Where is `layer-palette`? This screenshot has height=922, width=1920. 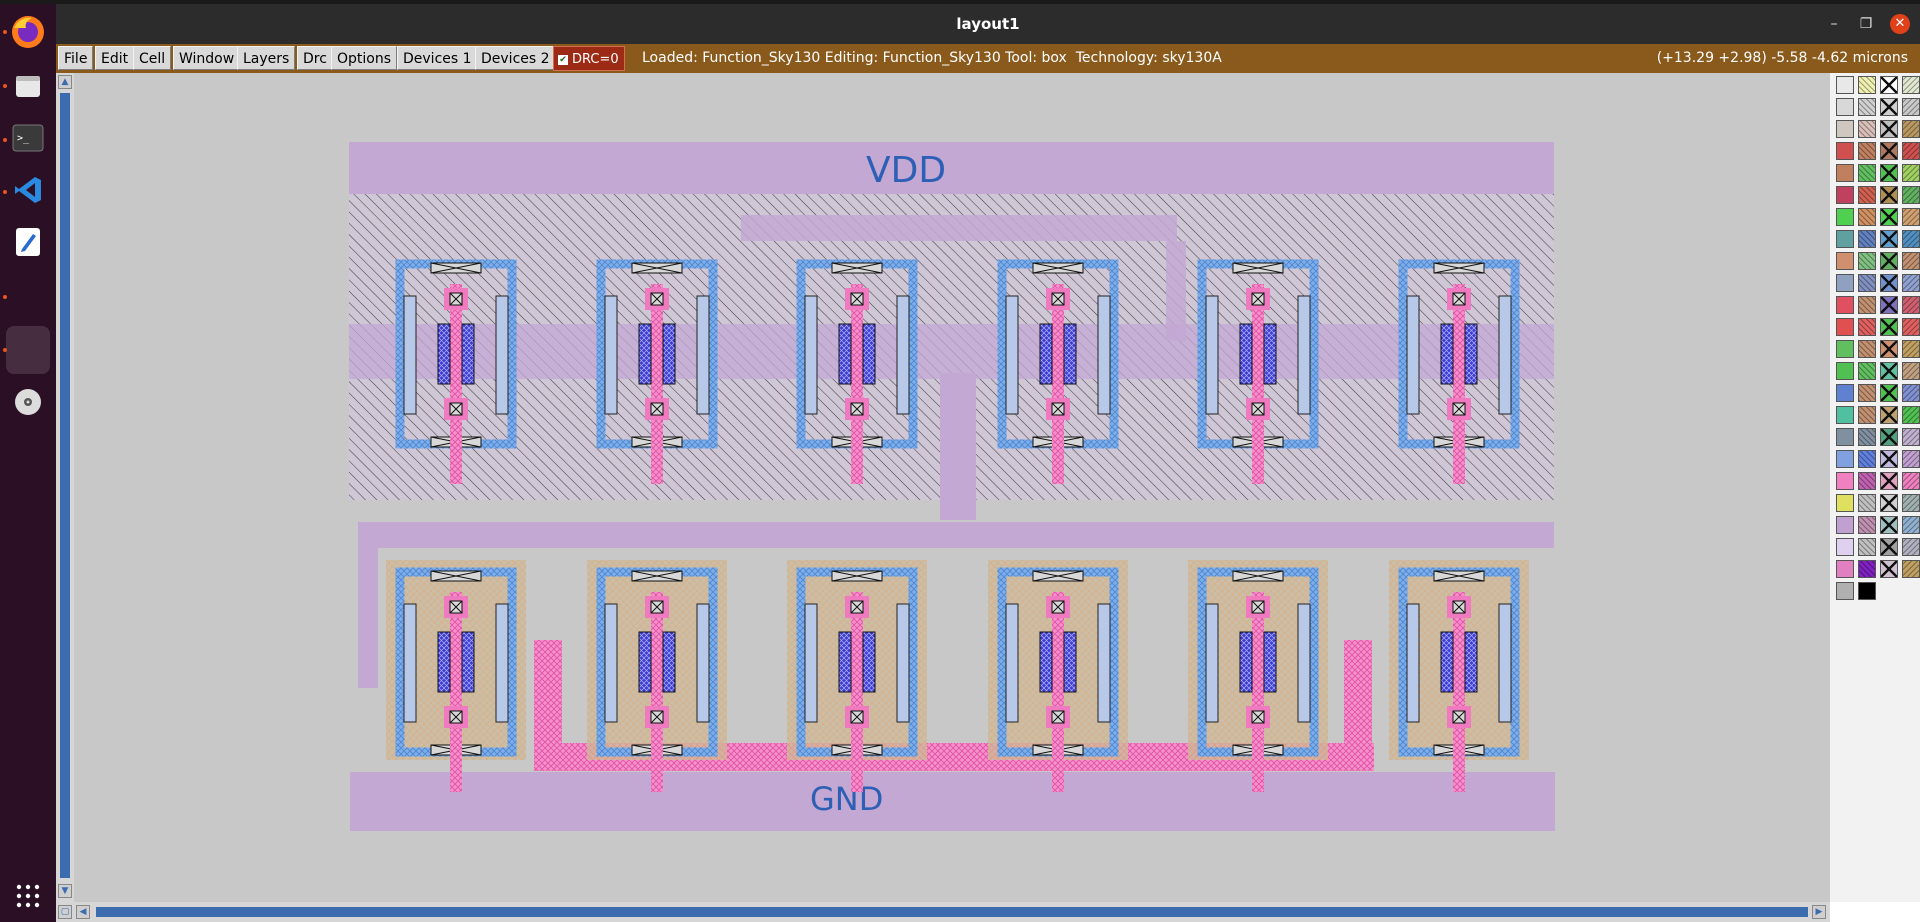
layer-palette is located at coordinates (1875, 487).